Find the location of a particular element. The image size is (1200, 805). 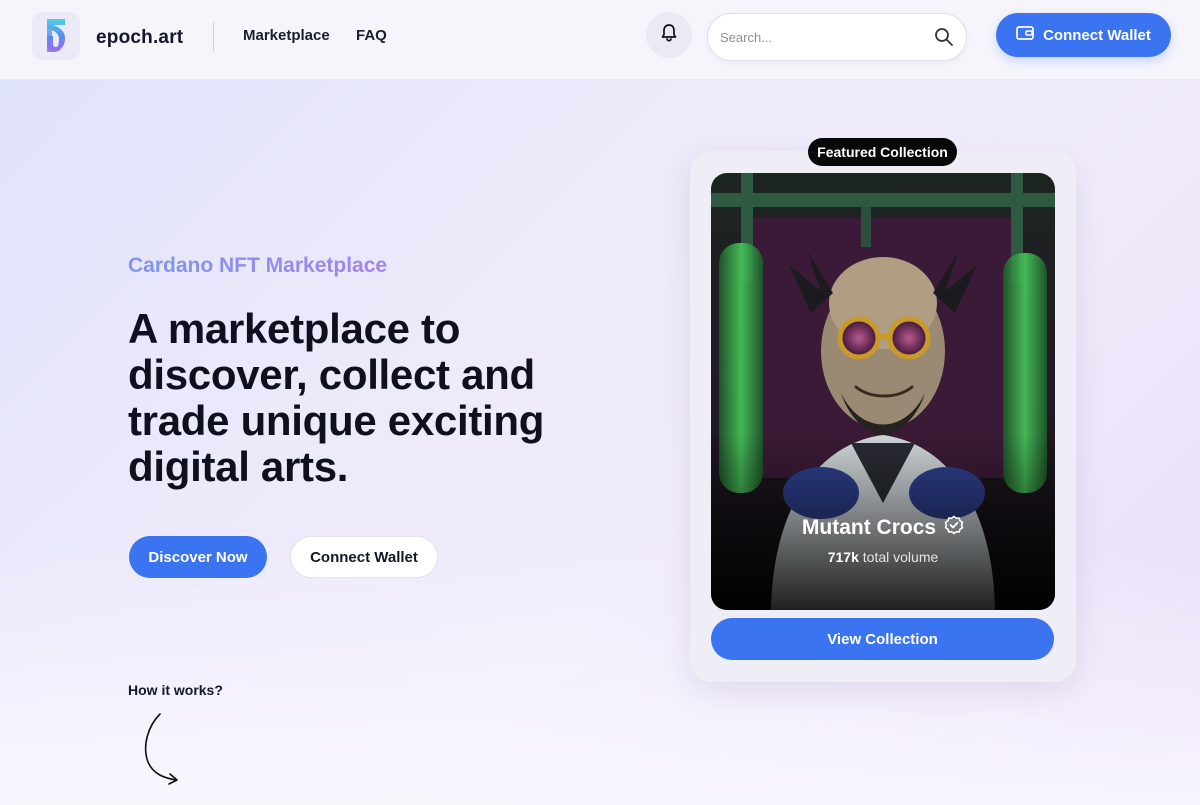

brand-name: epoch.art is located at coordinates (139, 38).